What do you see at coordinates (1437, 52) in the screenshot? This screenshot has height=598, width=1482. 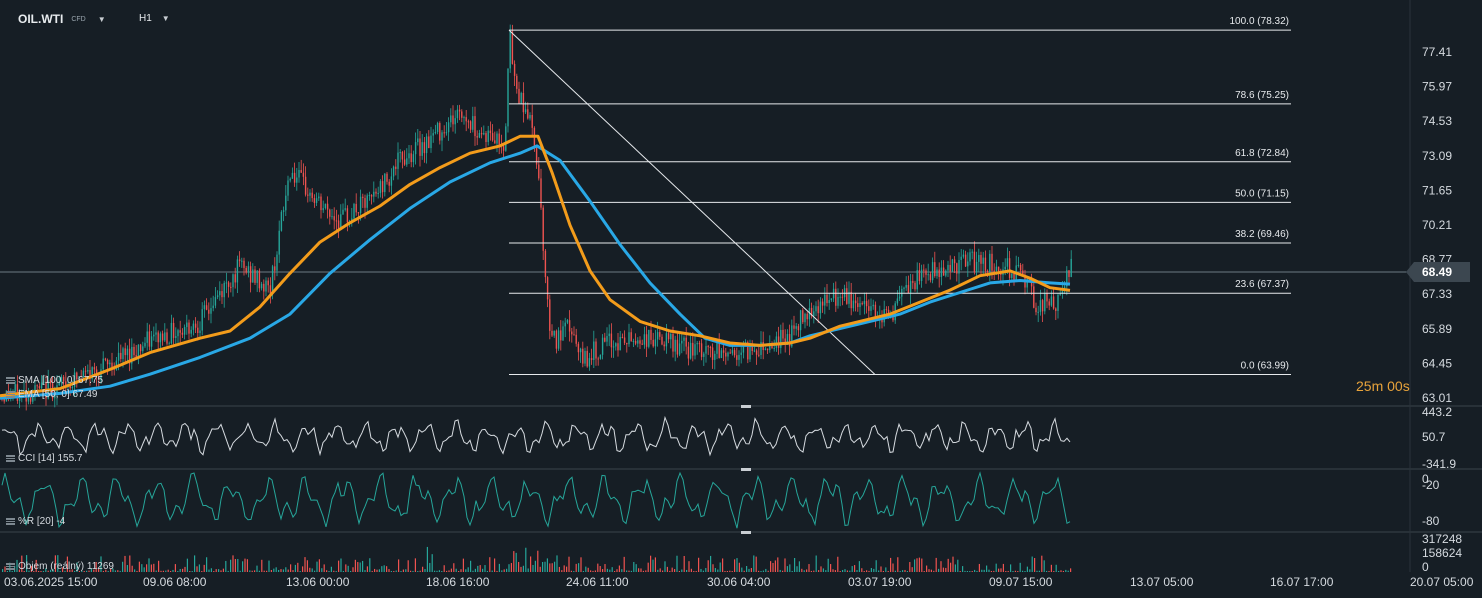 I see `price-tick-label: 77.41` at bounding box center [1437, 52].